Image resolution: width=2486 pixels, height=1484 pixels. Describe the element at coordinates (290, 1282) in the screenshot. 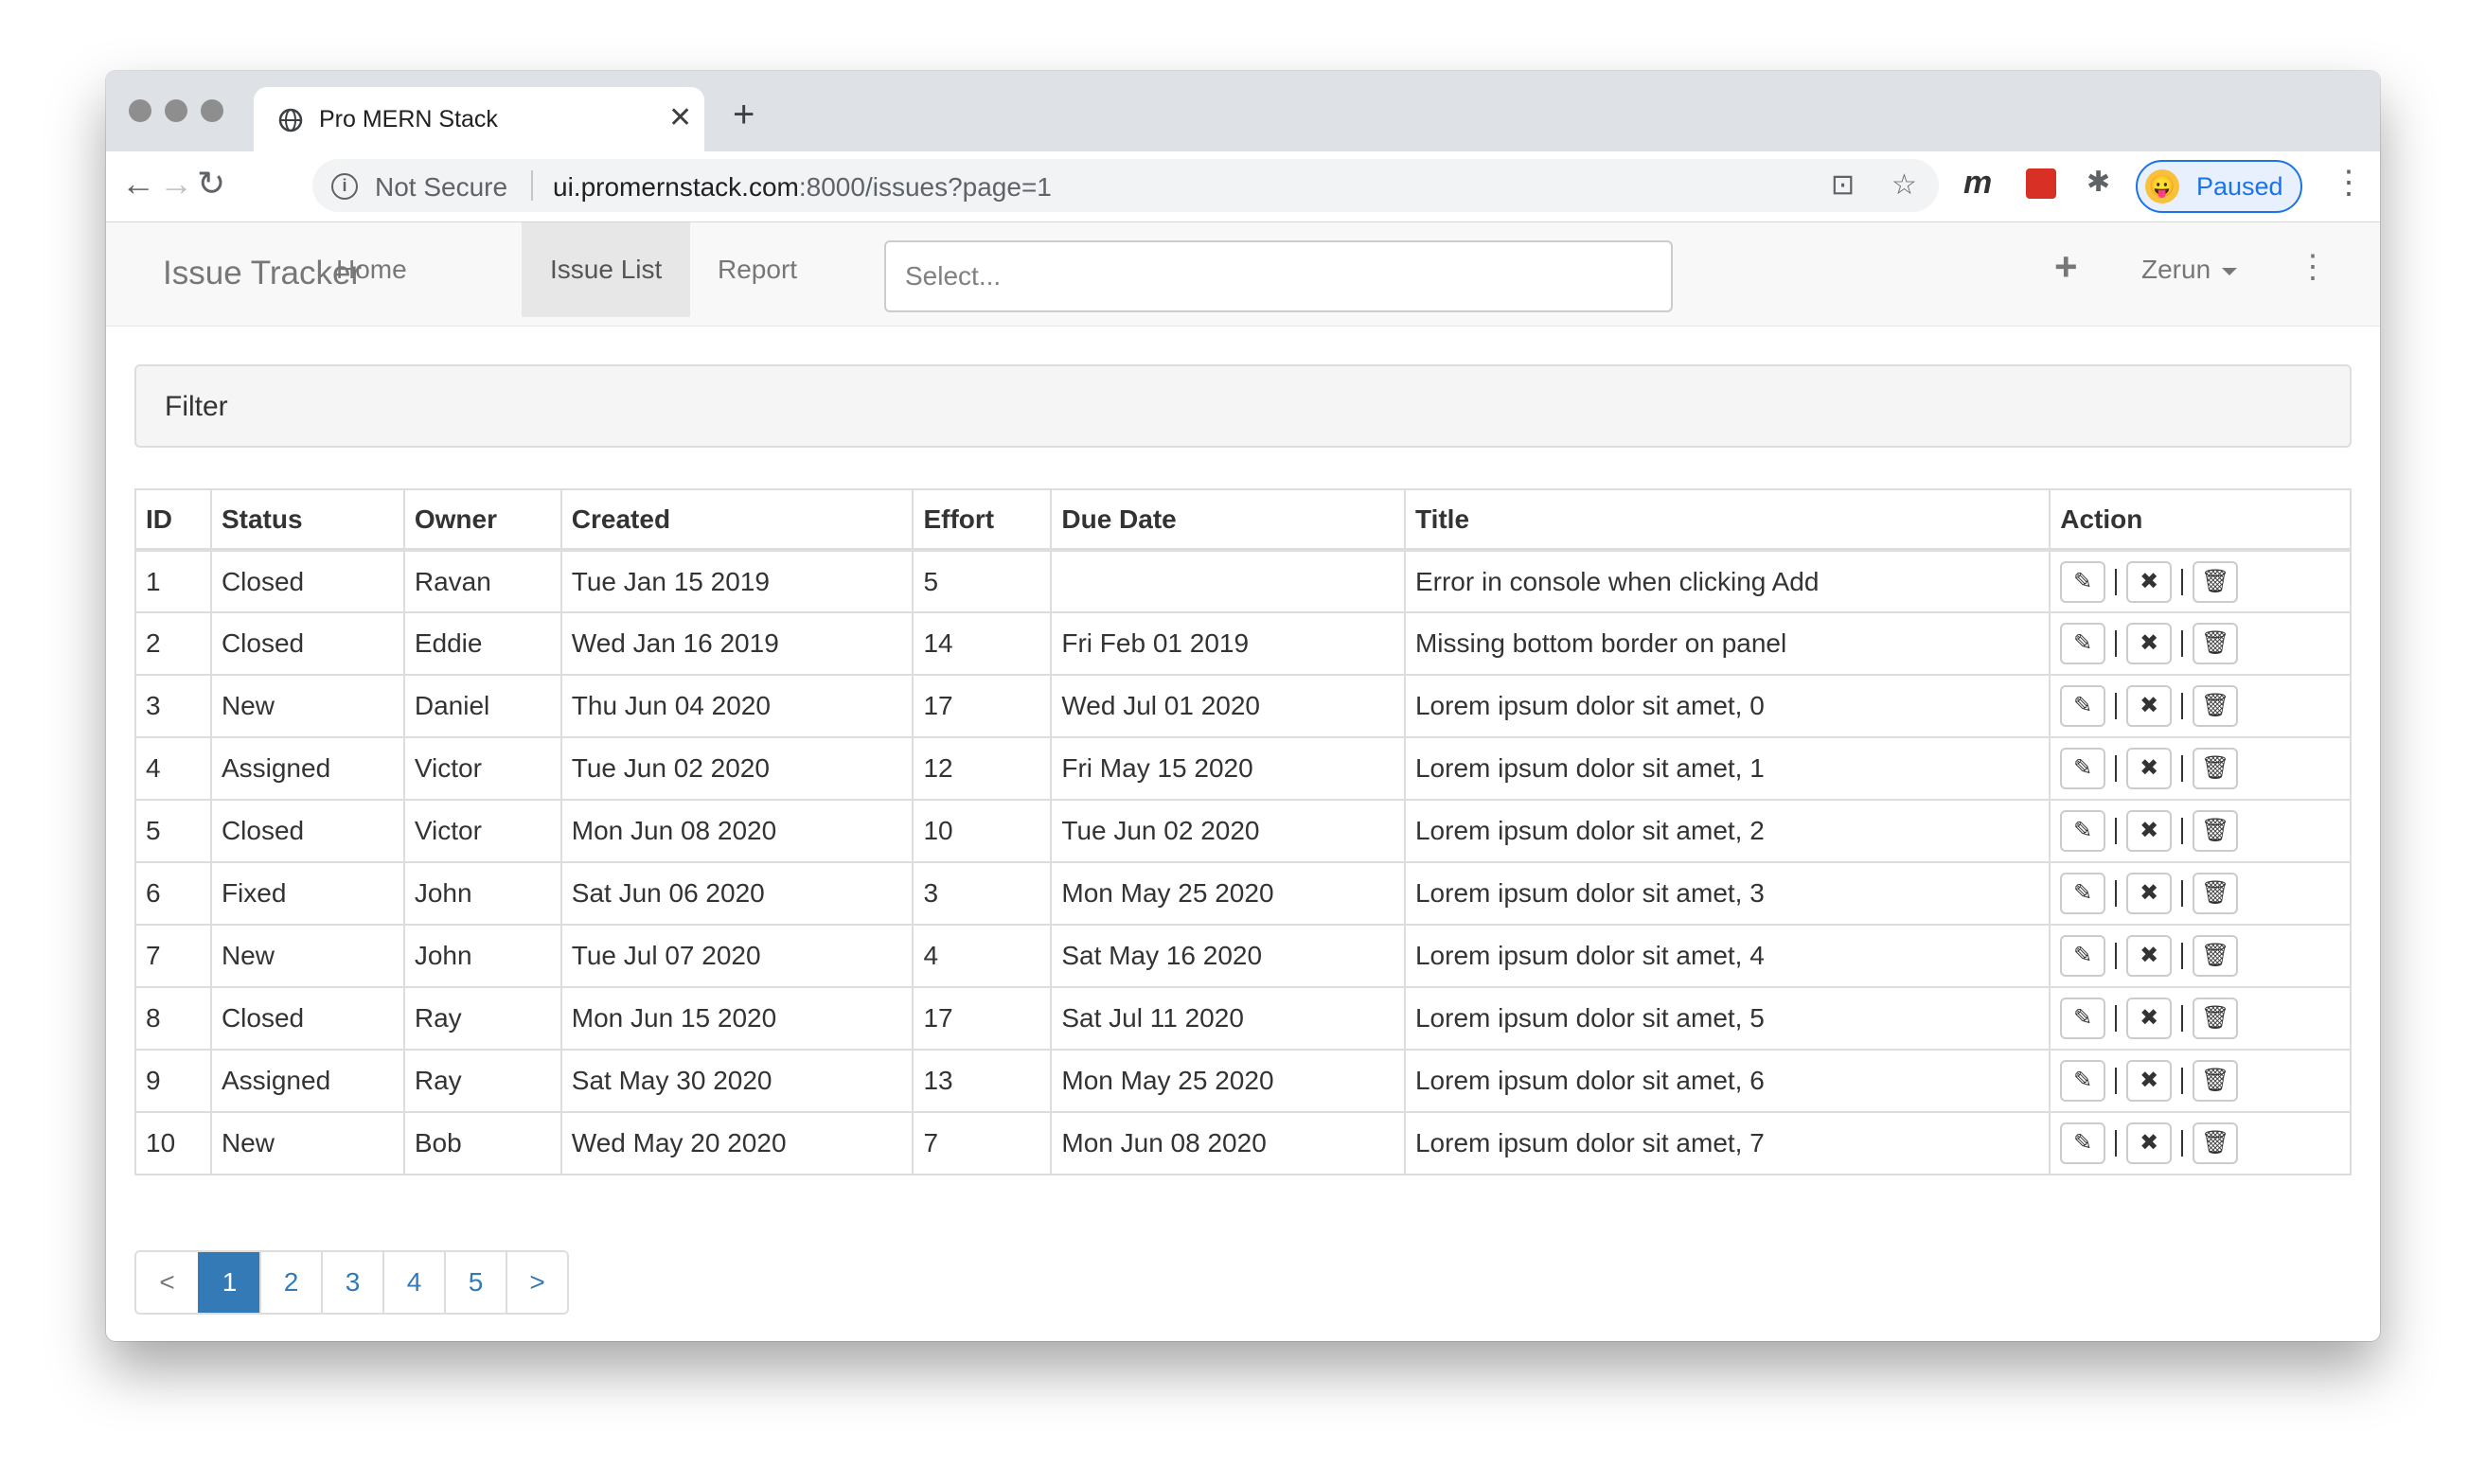

I see `page-button-2: 2` at that location.